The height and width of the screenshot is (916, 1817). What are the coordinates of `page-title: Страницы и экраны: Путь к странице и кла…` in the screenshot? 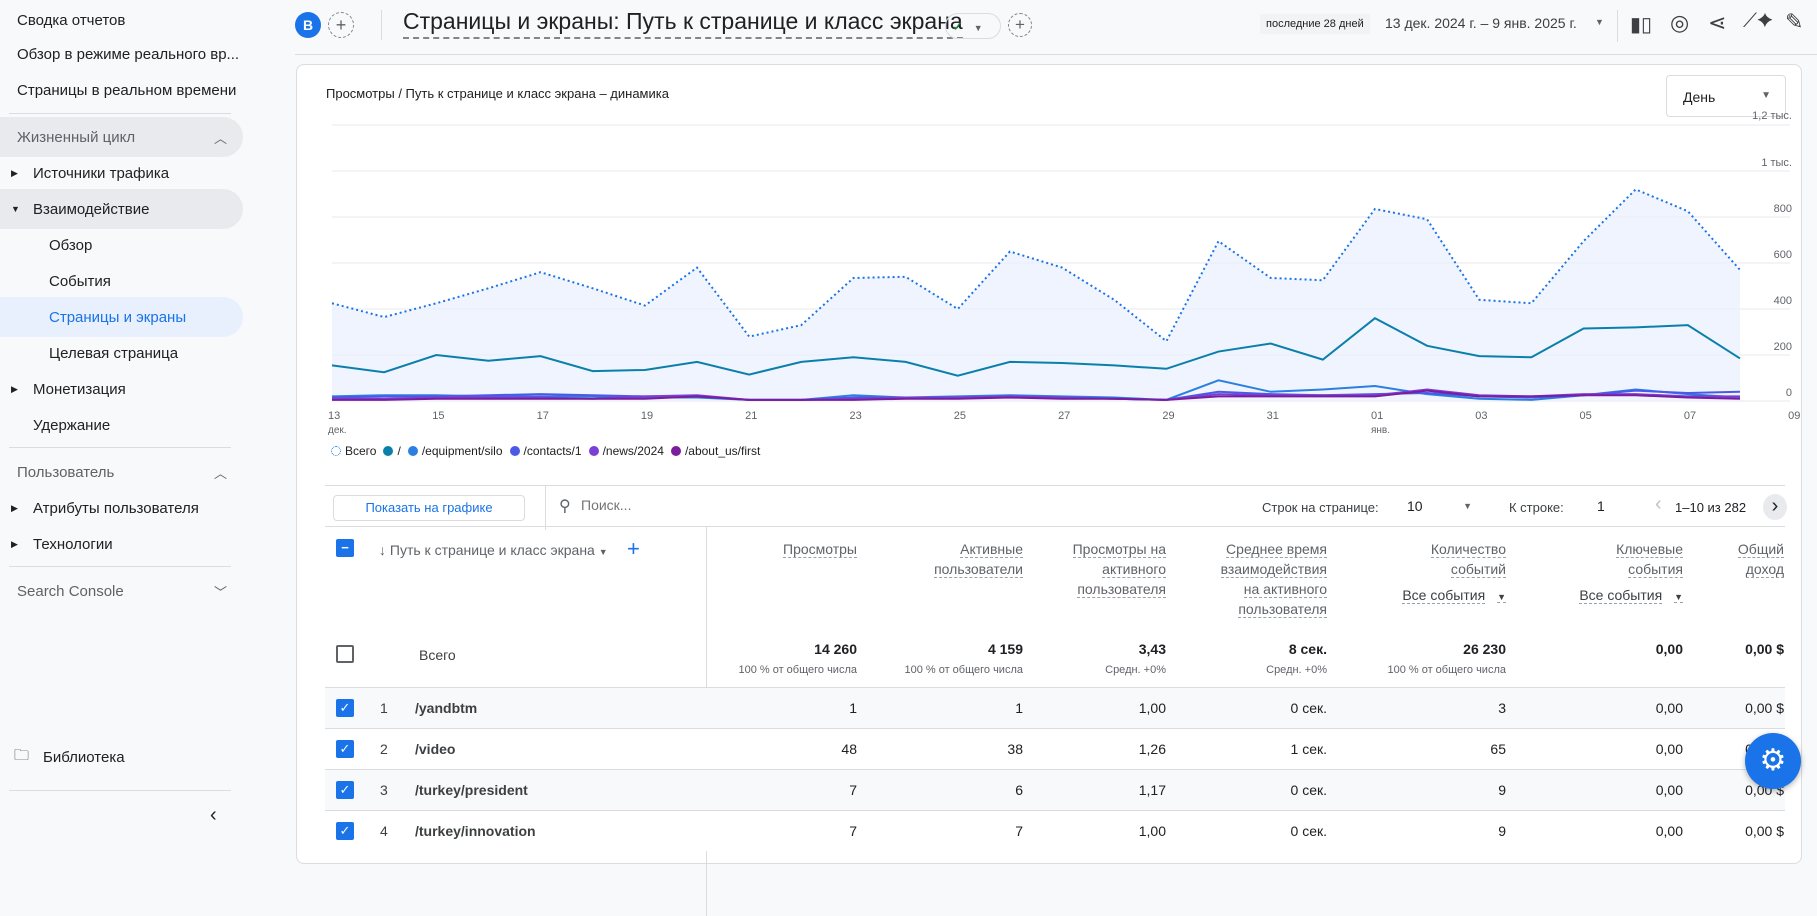 It's located at (683, 23).